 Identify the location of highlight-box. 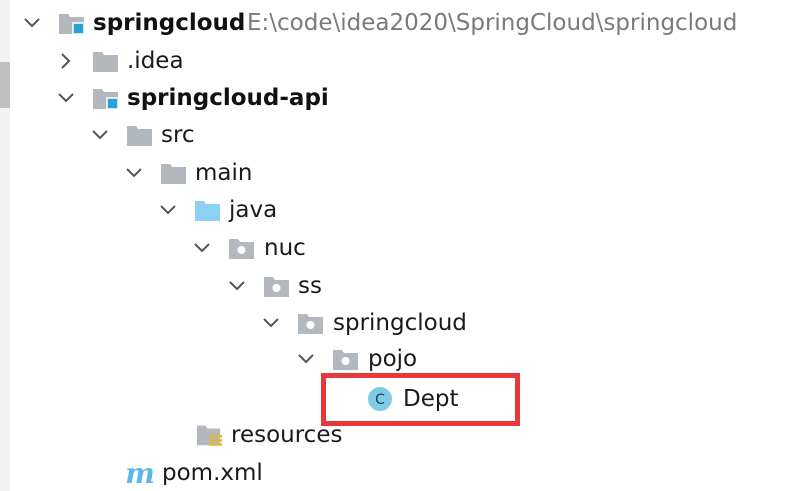
(420, 399).